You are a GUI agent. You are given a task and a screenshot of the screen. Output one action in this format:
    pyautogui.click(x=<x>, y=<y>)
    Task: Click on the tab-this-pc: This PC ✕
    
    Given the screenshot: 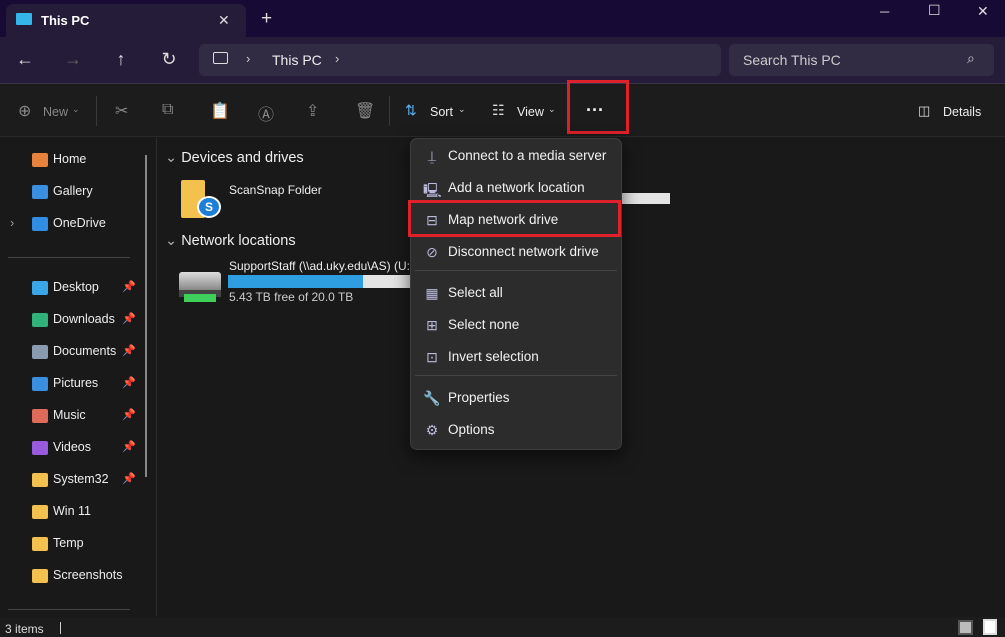 What is the action you would take?
    pyautogui.click(x=126, y=20)
    